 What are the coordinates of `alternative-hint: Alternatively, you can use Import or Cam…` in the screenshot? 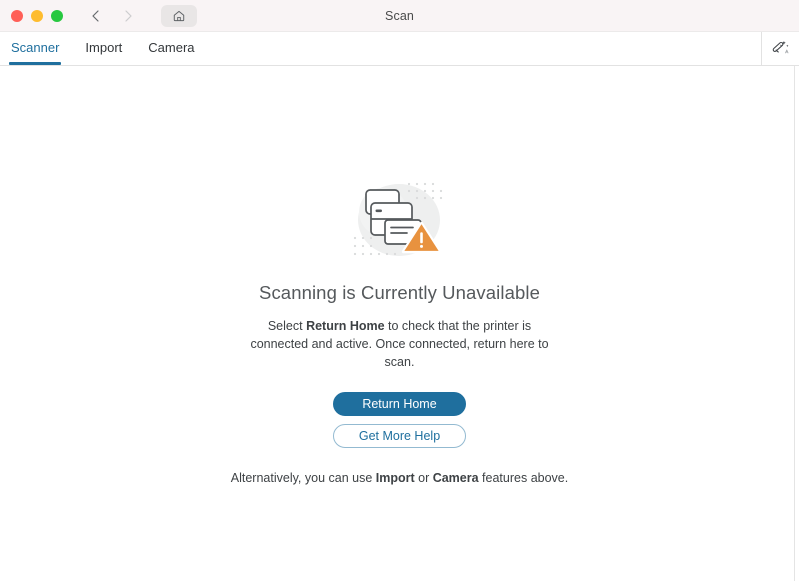 It's located at (399, 478).